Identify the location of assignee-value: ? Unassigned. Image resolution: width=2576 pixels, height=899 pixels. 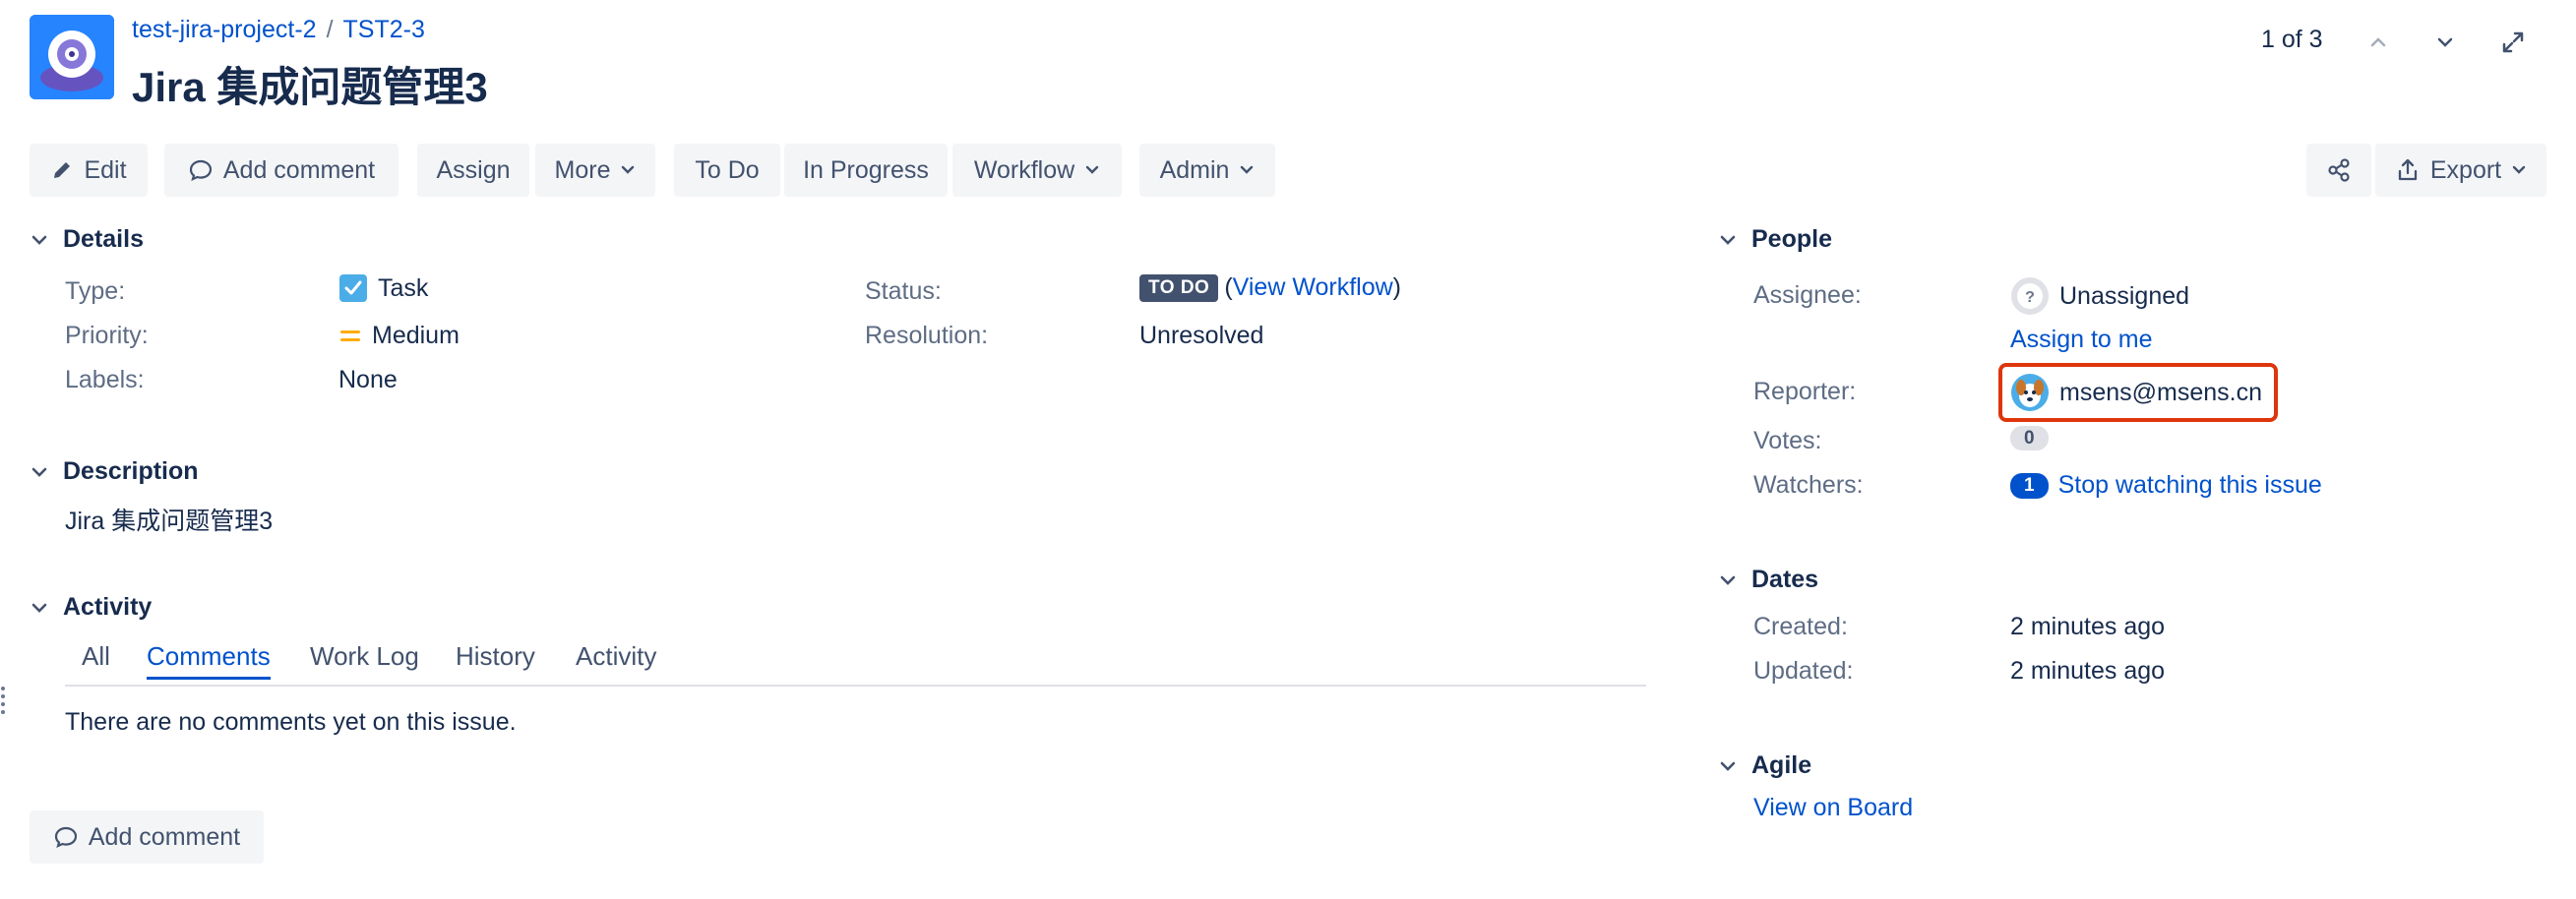
(2099, 296).